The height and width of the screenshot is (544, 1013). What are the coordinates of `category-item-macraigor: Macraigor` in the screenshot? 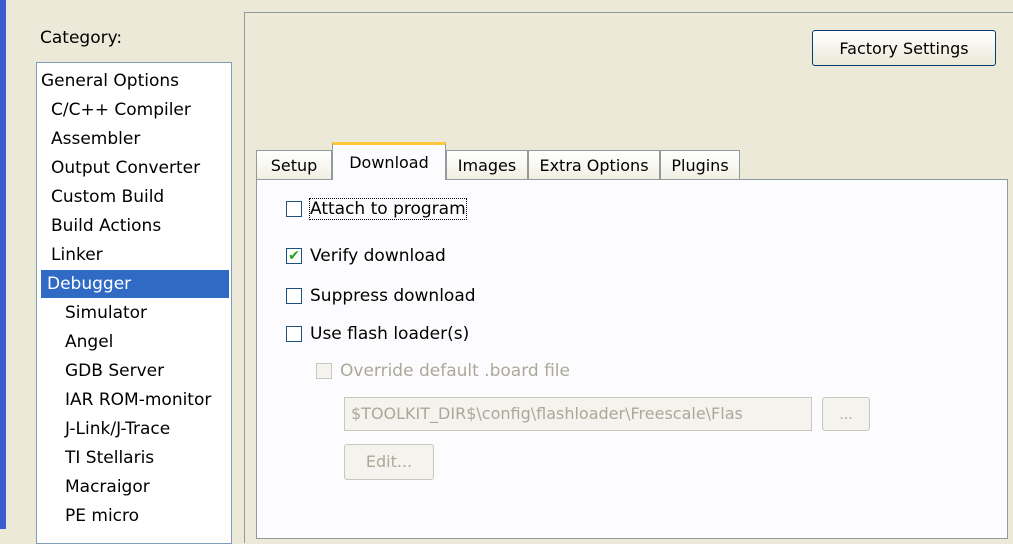 It's located at (134, 487).